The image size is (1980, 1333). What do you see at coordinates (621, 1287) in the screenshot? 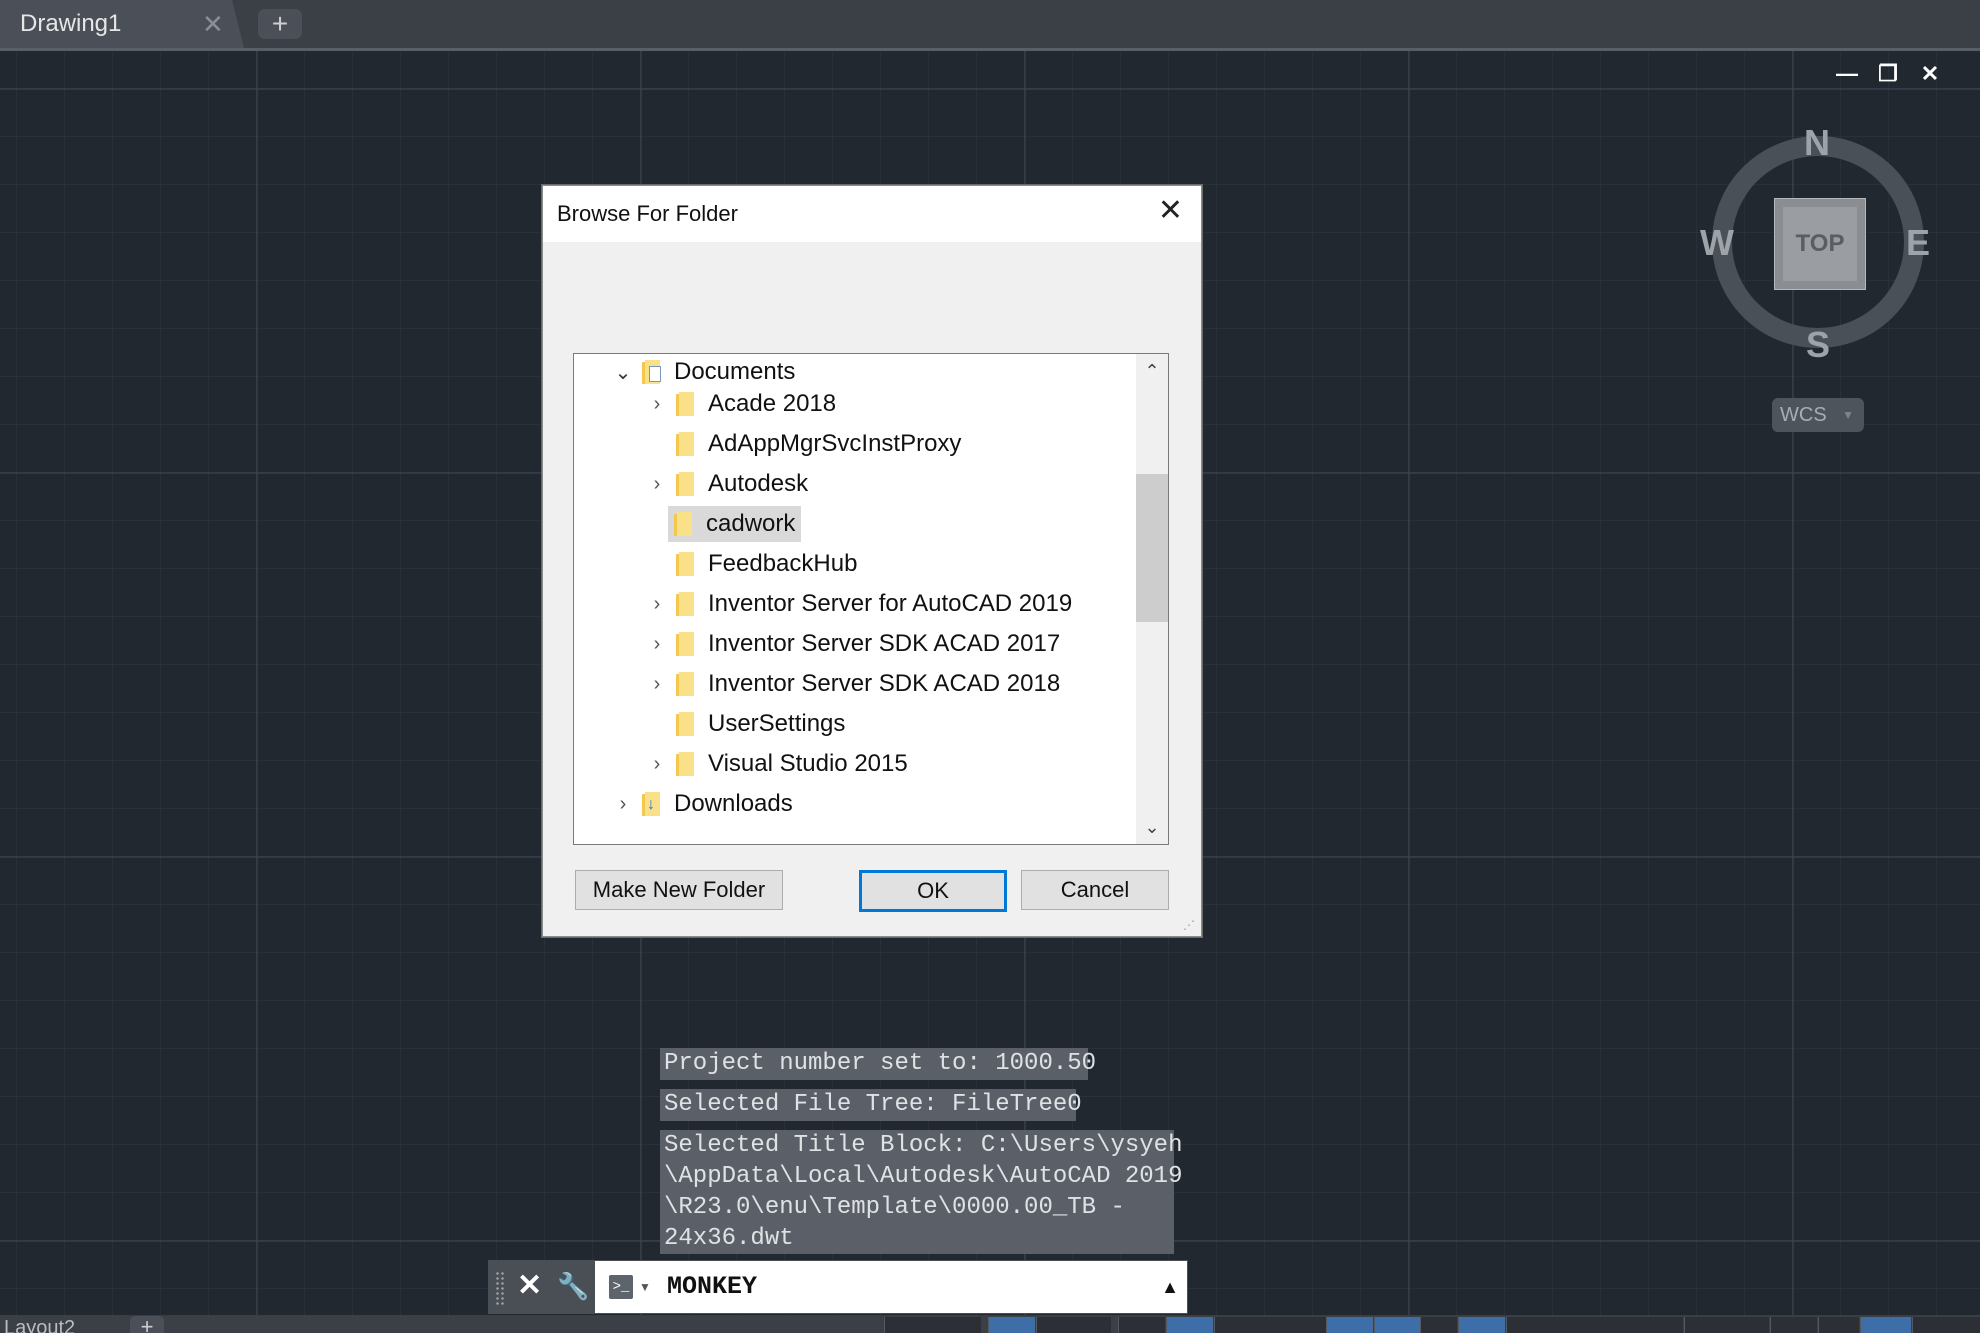
I see `command-prompt-icon: >_` at bounding box center [621, 1287].